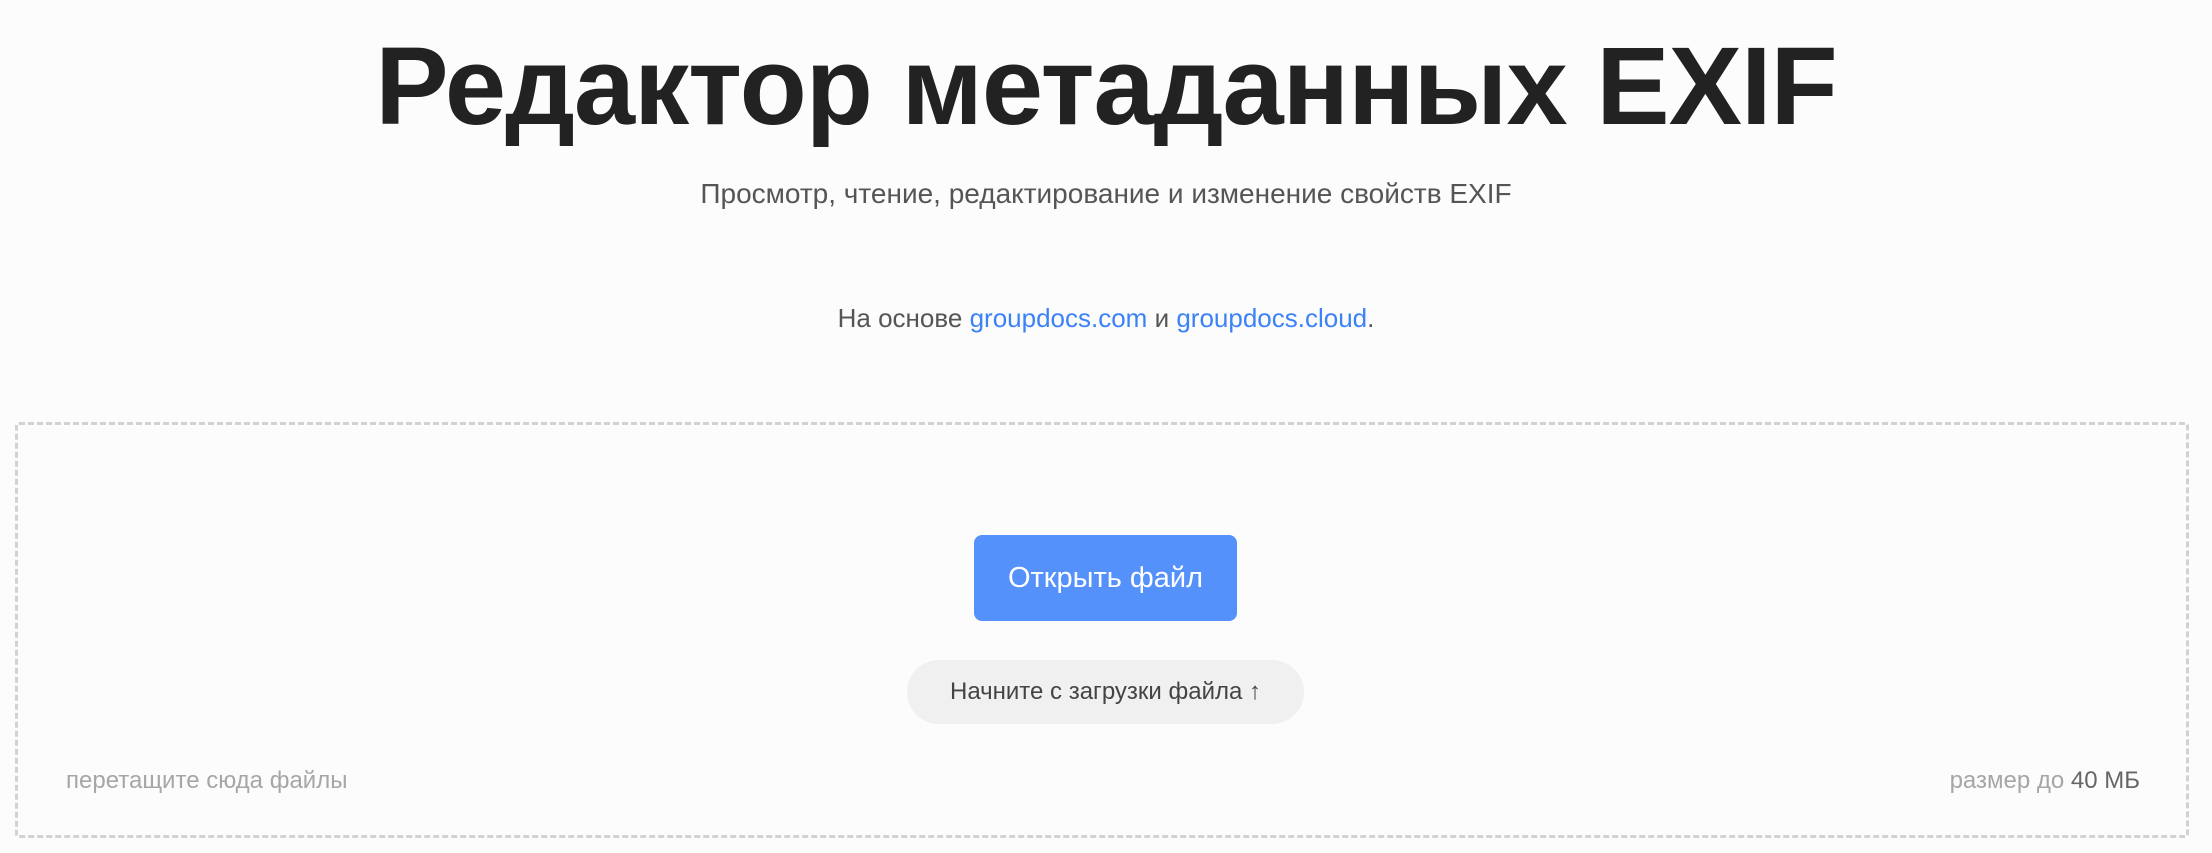 The image size is (2212, 853). What do you see at coordinates (1059, 318) in the screenshot?
I see `groupdocs-com-link: groupdocs.com` at bounding box center [1059, 318].